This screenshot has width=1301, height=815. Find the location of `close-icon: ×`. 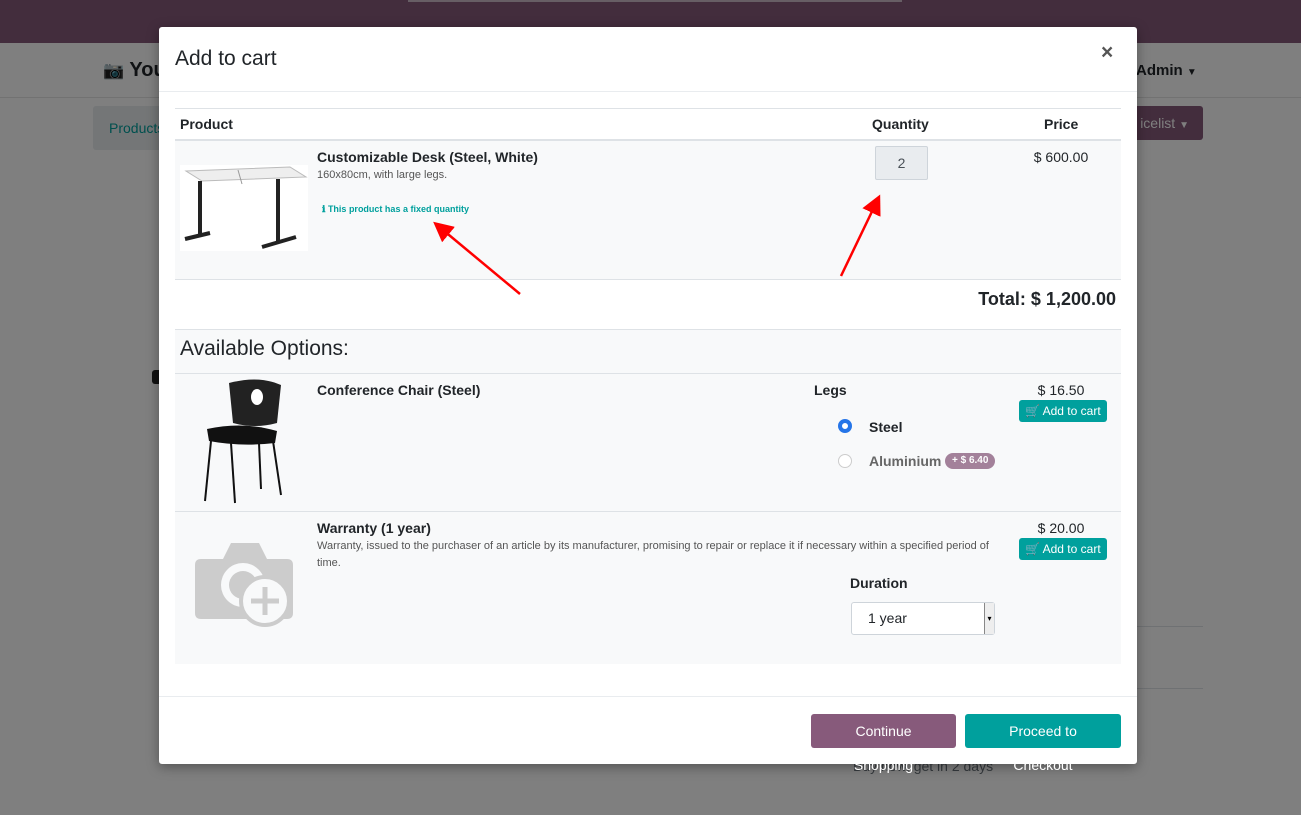

close-icon: × is located at coordinates (1107, 53).